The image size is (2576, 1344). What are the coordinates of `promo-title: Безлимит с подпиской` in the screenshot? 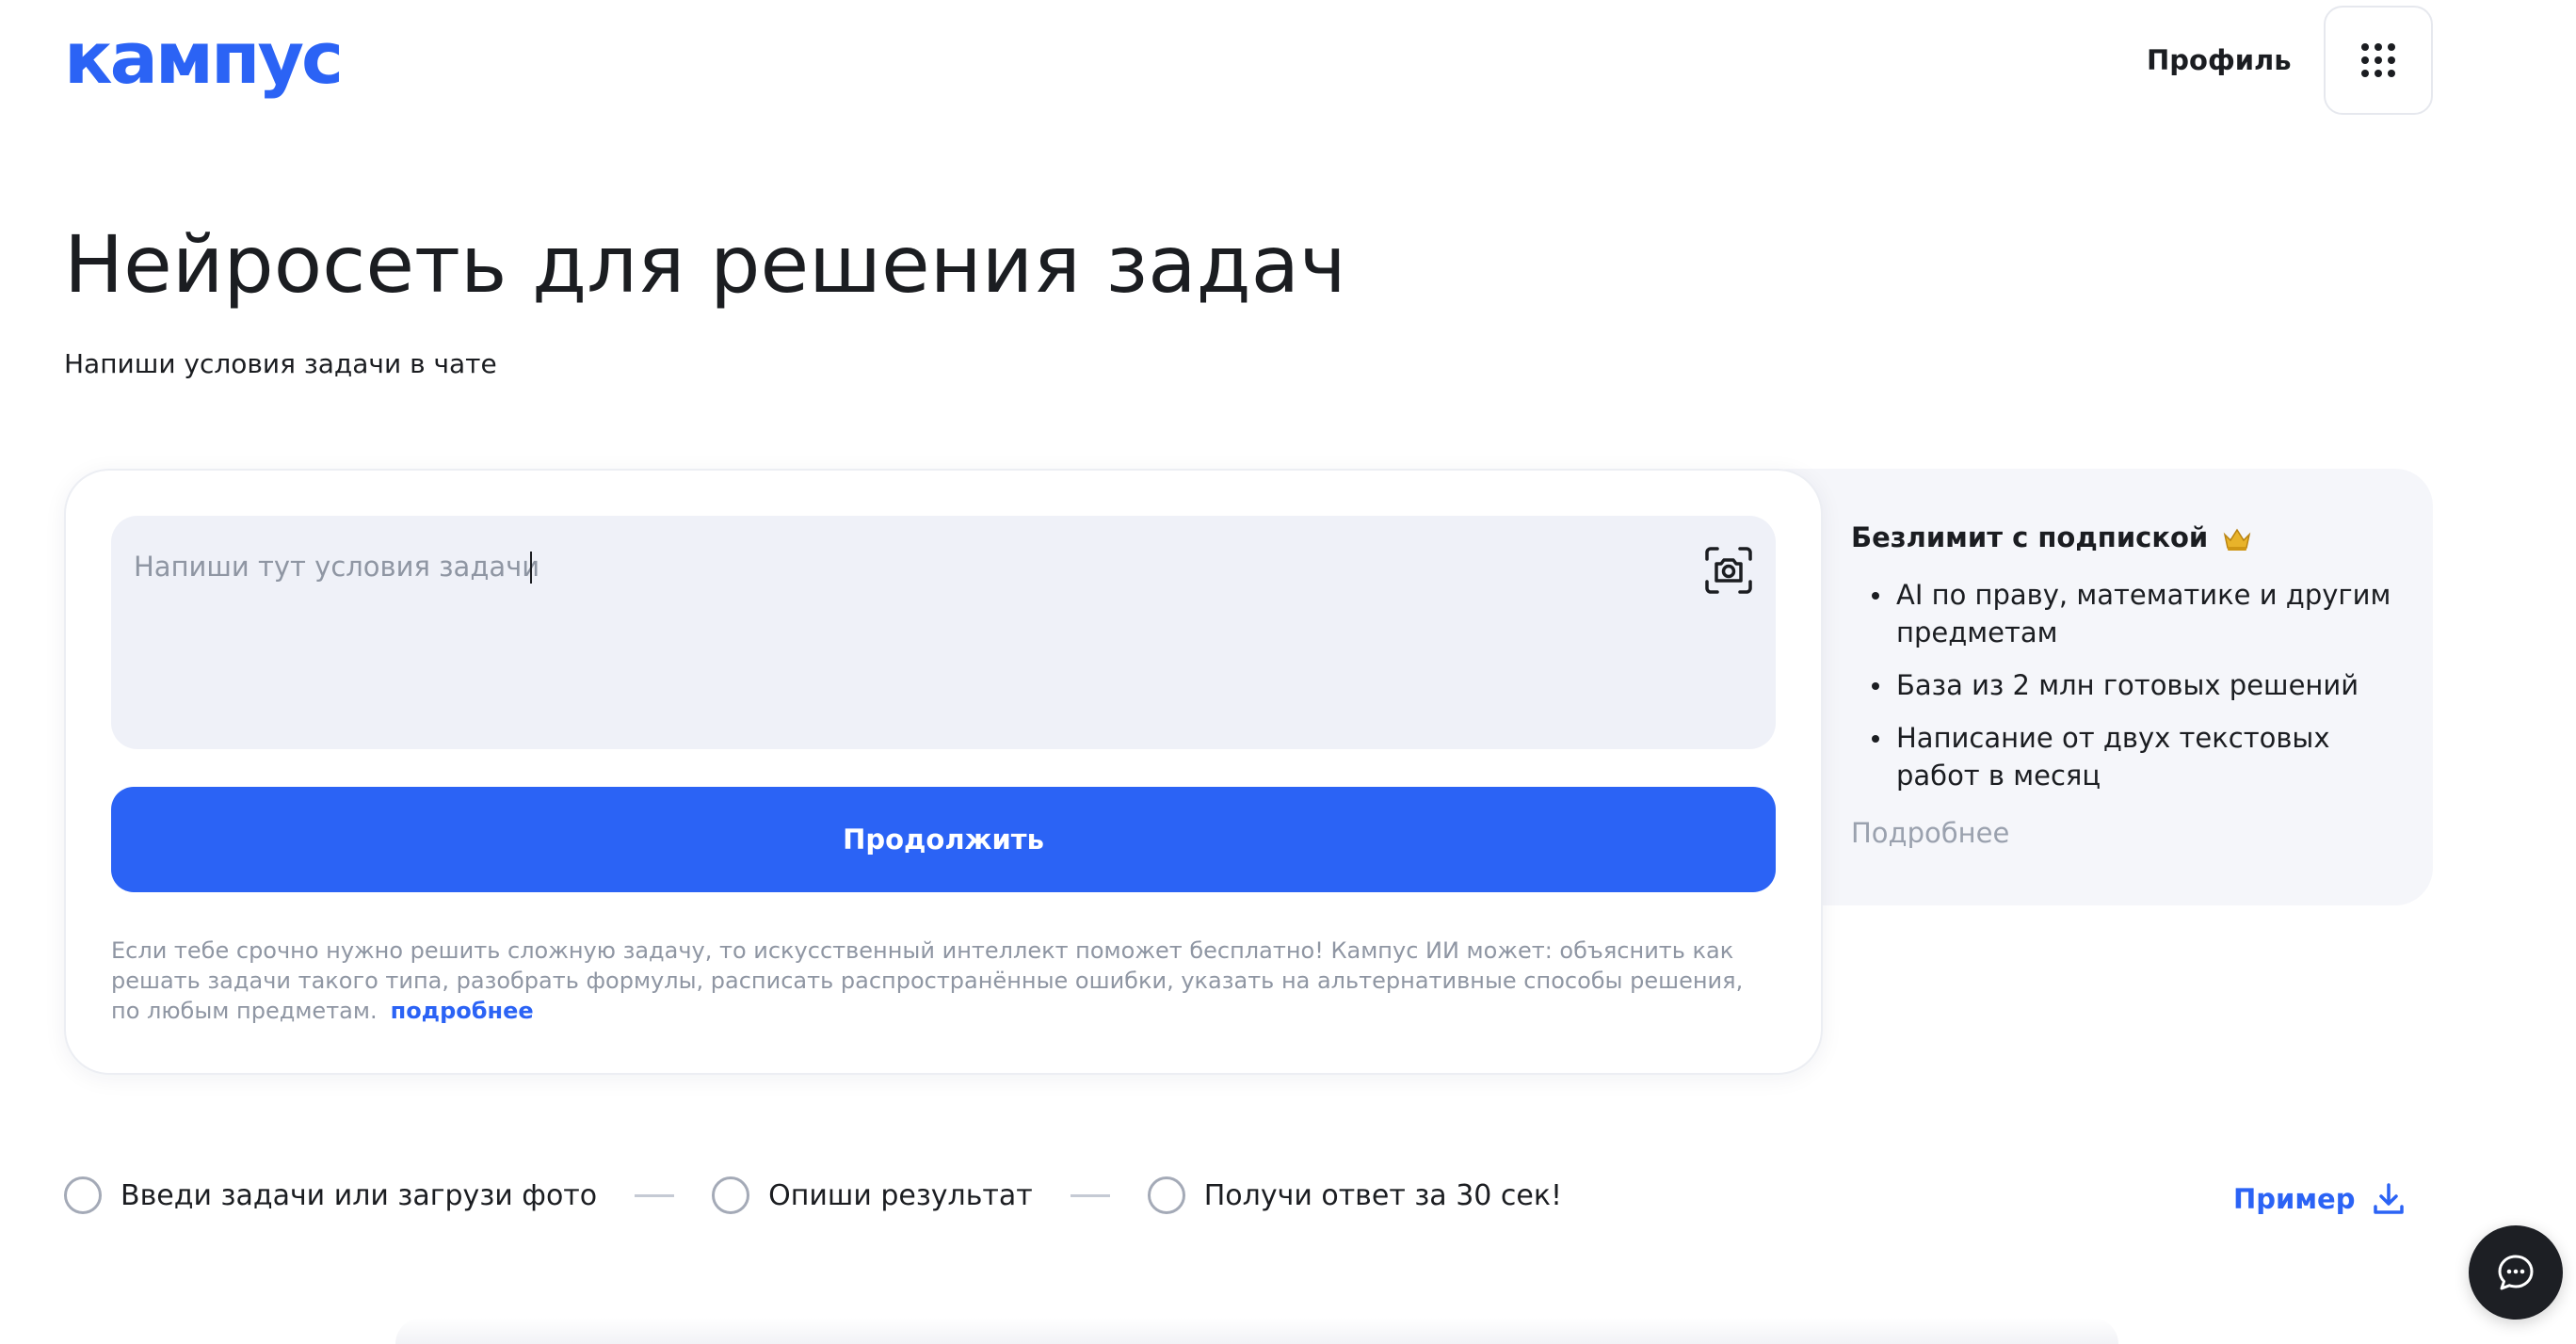 It's located at (2051, 537).